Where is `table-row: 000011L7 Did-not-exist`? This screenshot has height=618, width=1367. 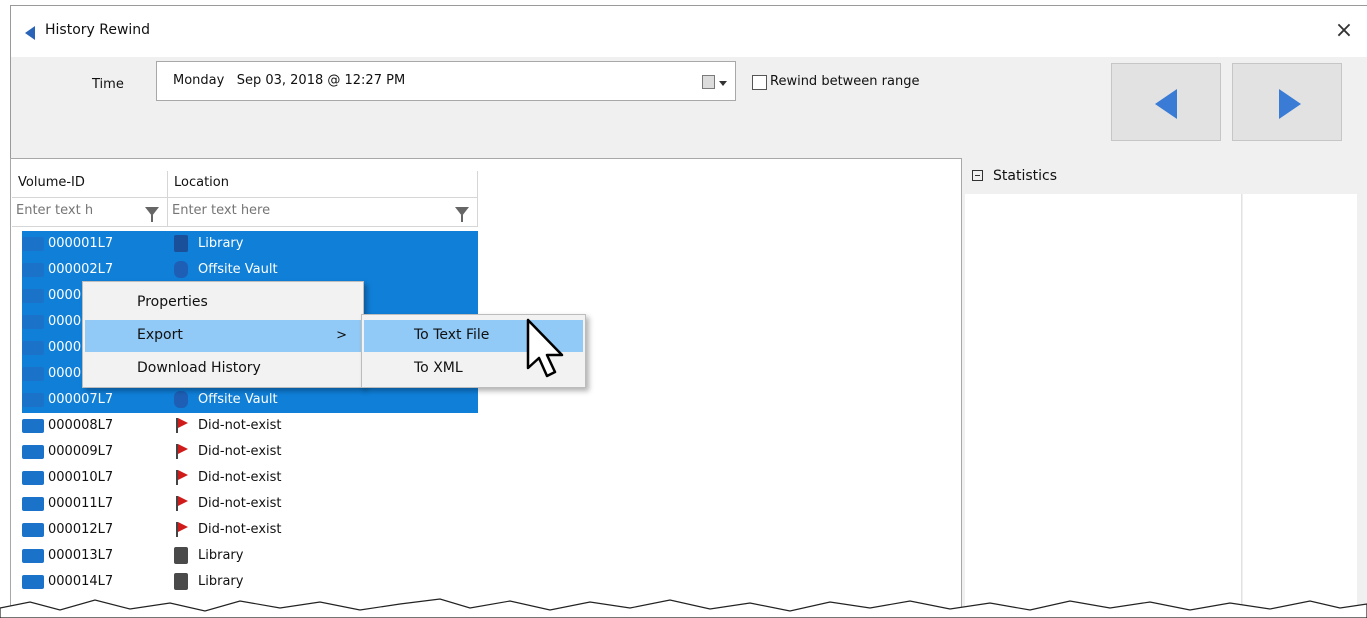
table-row: 000011L7 Did-not-exist is located at coordinates (245, 504).